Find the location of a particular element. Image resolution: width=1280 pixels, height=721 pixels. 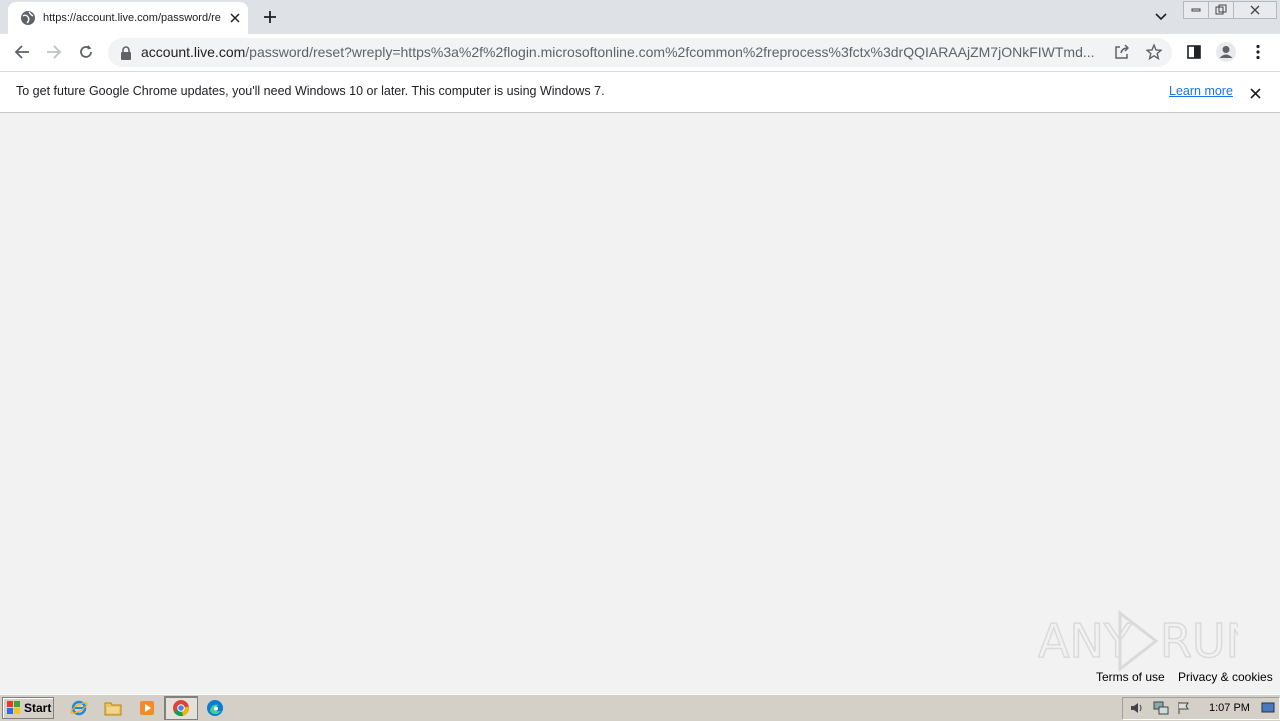

restore-button is located at coordinates (1221, 10).